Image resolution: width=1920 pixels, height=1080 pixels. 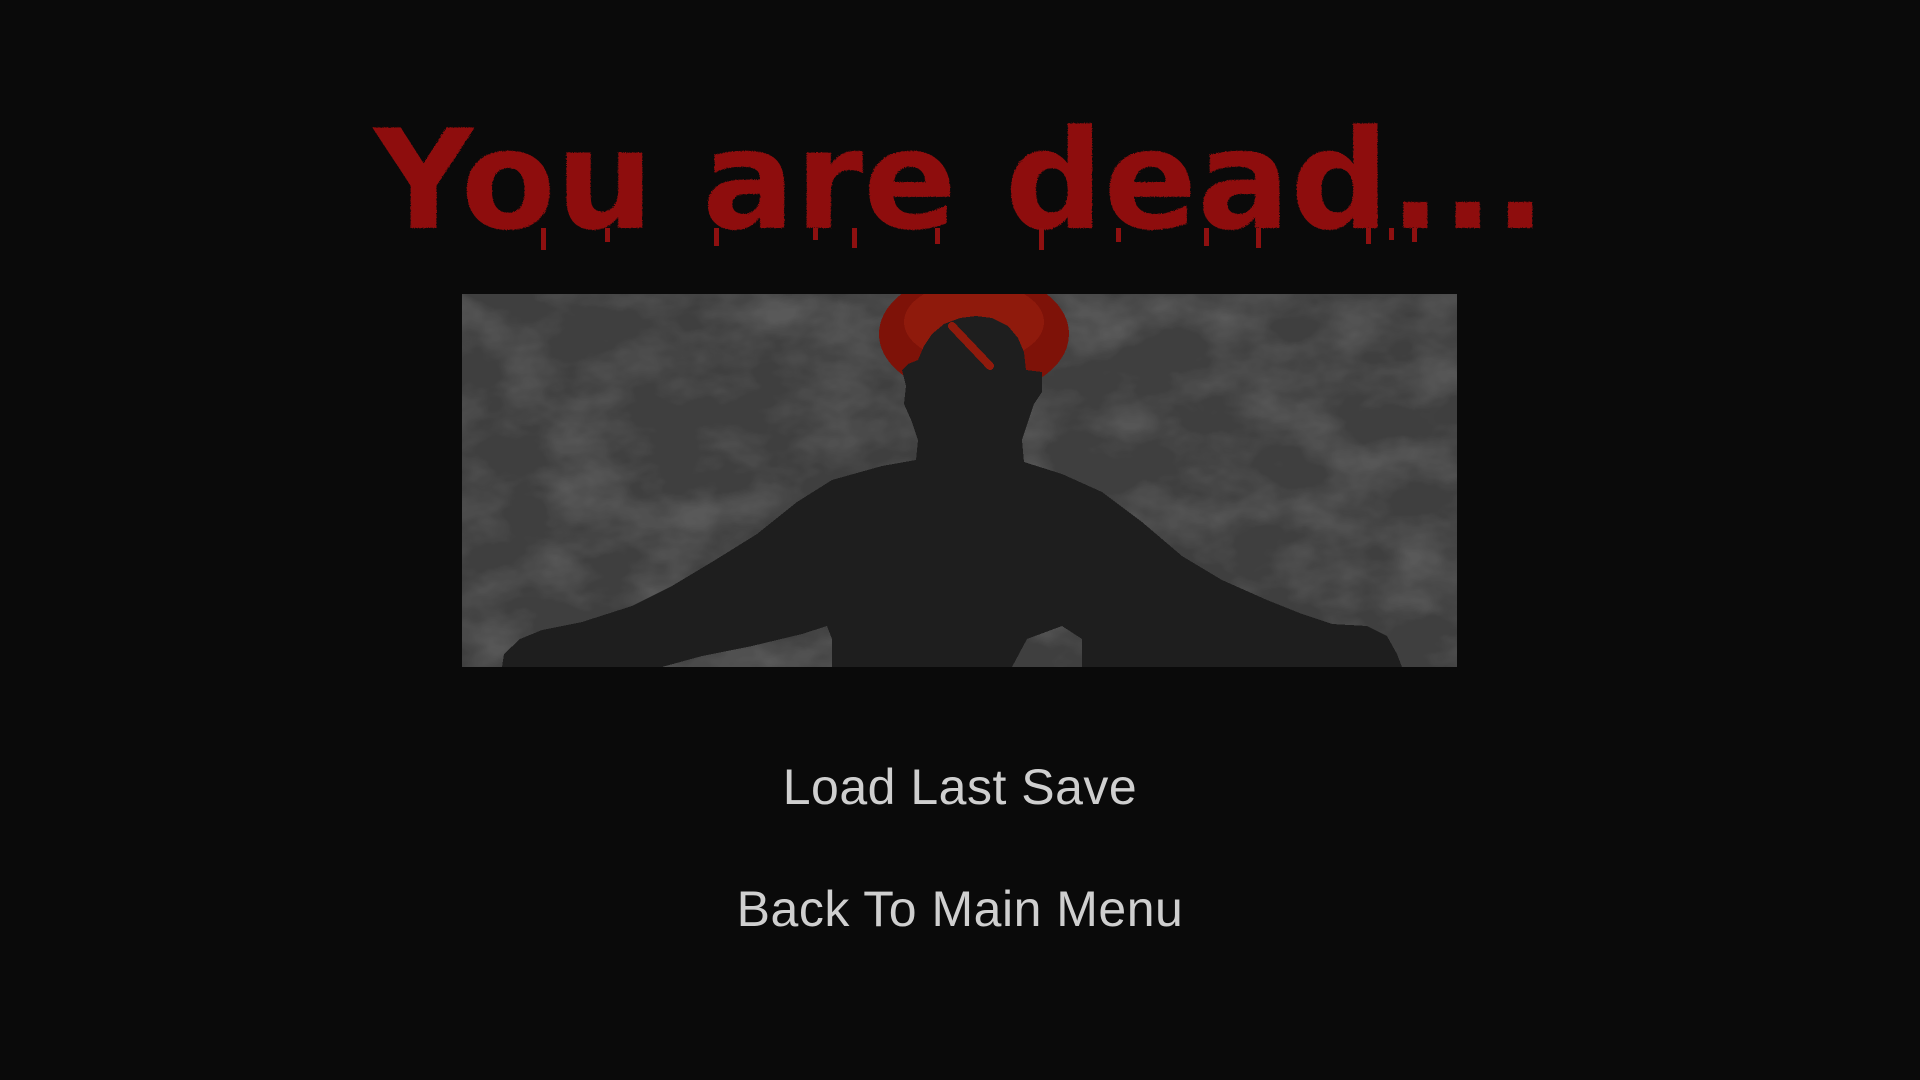 What do you see at coordinates (960, 787) in the screenshot?
I see `load-last-save-button: Load Last Save` at bounding box center [960, 787].